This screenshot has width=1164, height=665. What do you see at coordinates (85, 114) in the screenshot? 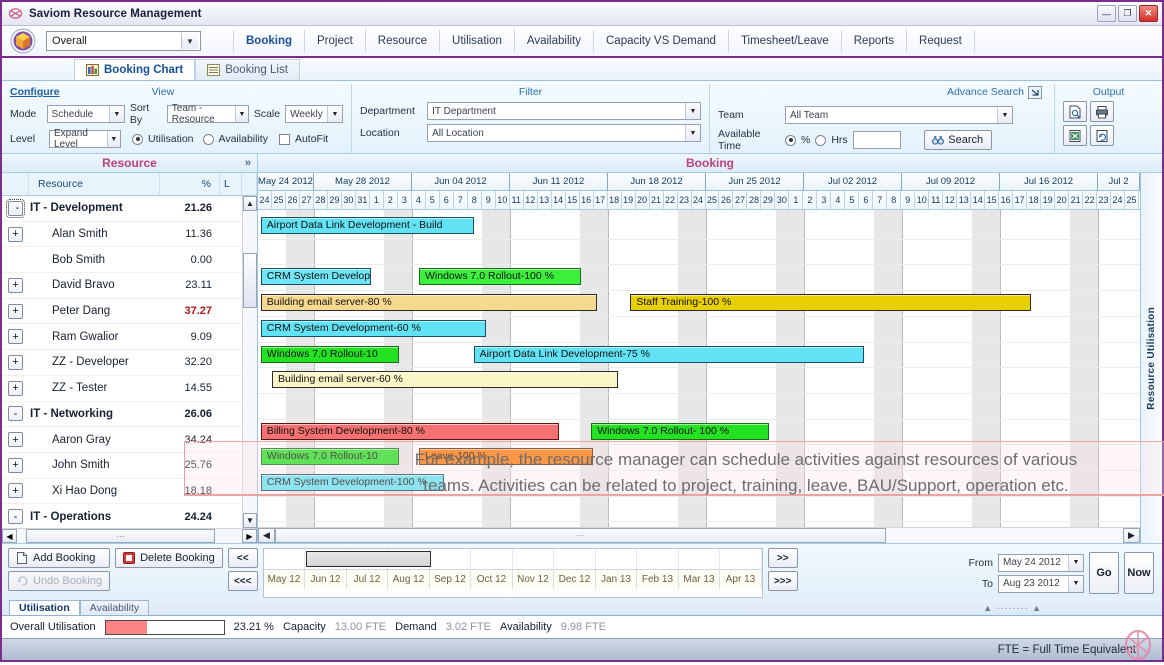
I see `mode-select: Schedule ▼` at bounding box center [85, 114].